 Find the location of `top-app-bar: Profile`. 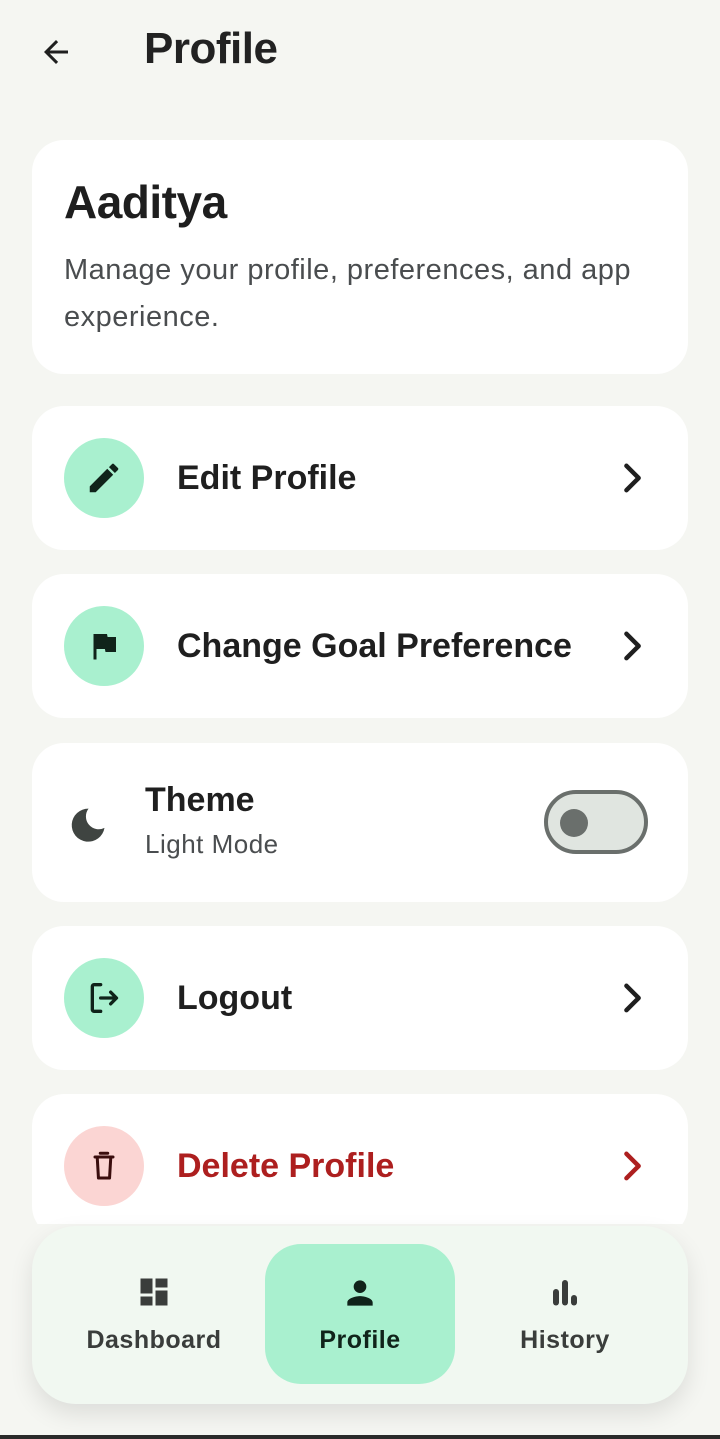

top-app-bar: Profile is located at coordinates (360, 52).